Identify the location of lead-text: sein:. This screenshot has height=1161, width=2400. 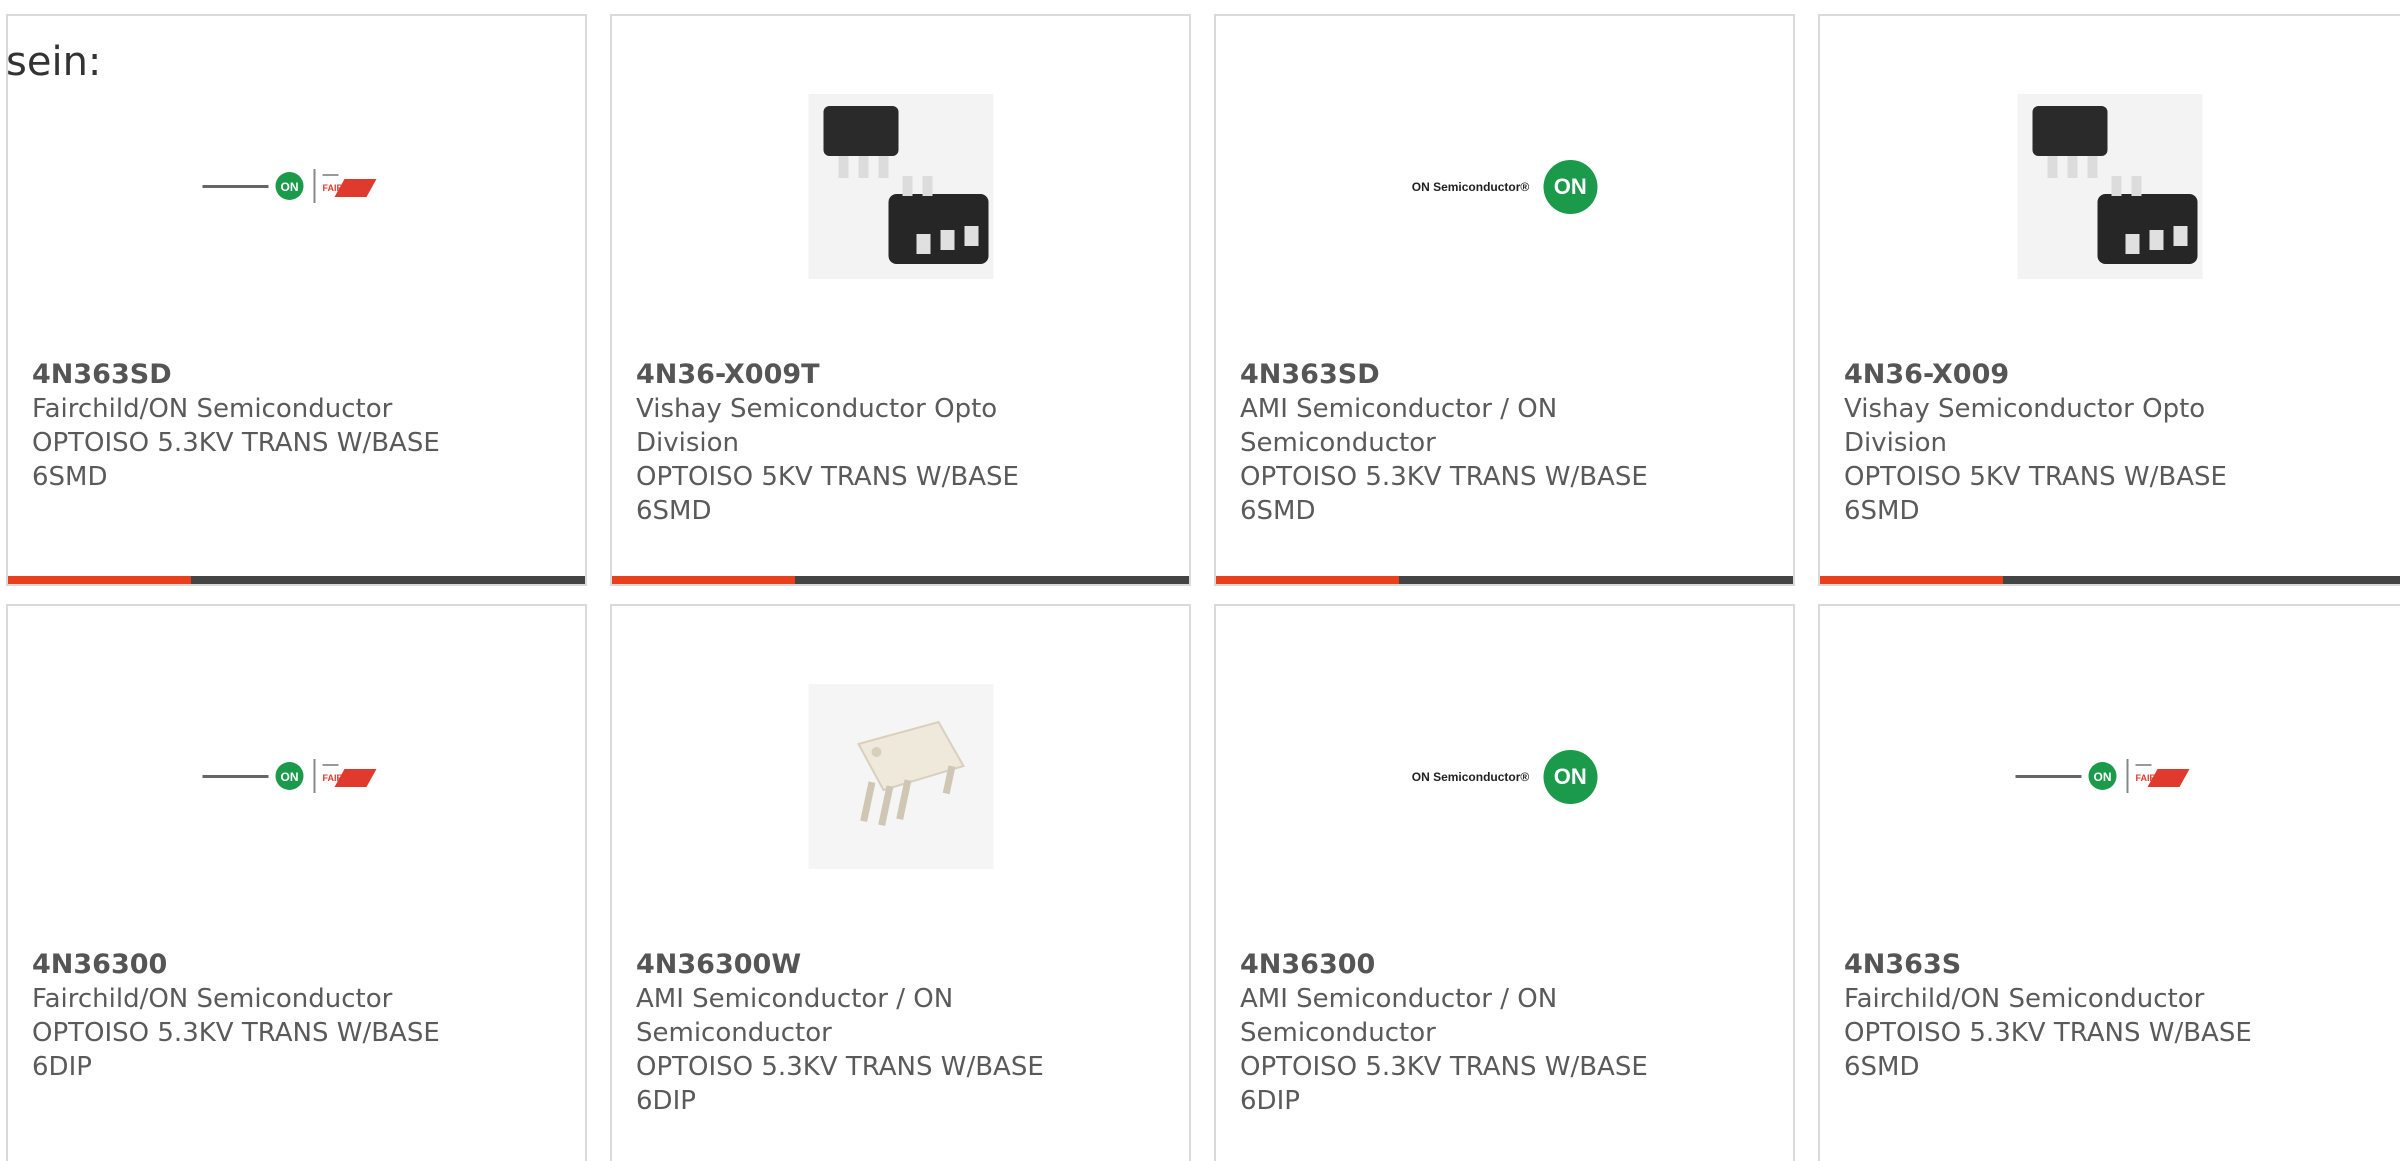
(54, 62).